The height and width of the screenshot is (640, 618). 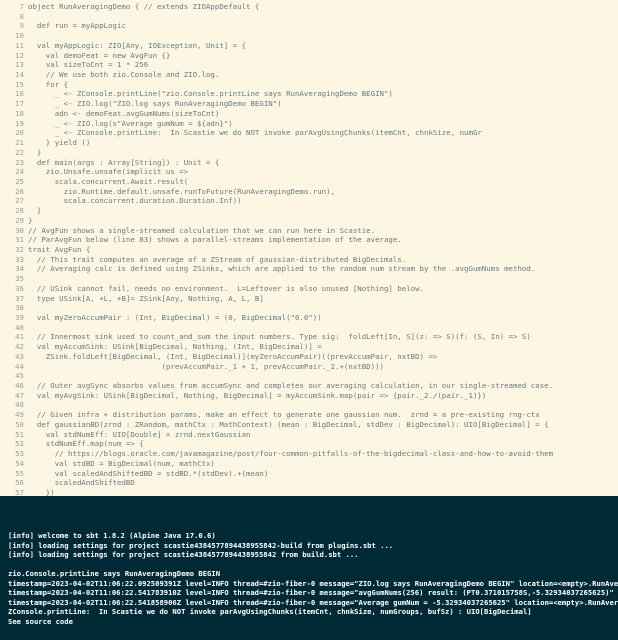 What do you see at coordinates (19, 152) in the screenshot?
I see `line-number: 22` at bounding box center [19, 152].